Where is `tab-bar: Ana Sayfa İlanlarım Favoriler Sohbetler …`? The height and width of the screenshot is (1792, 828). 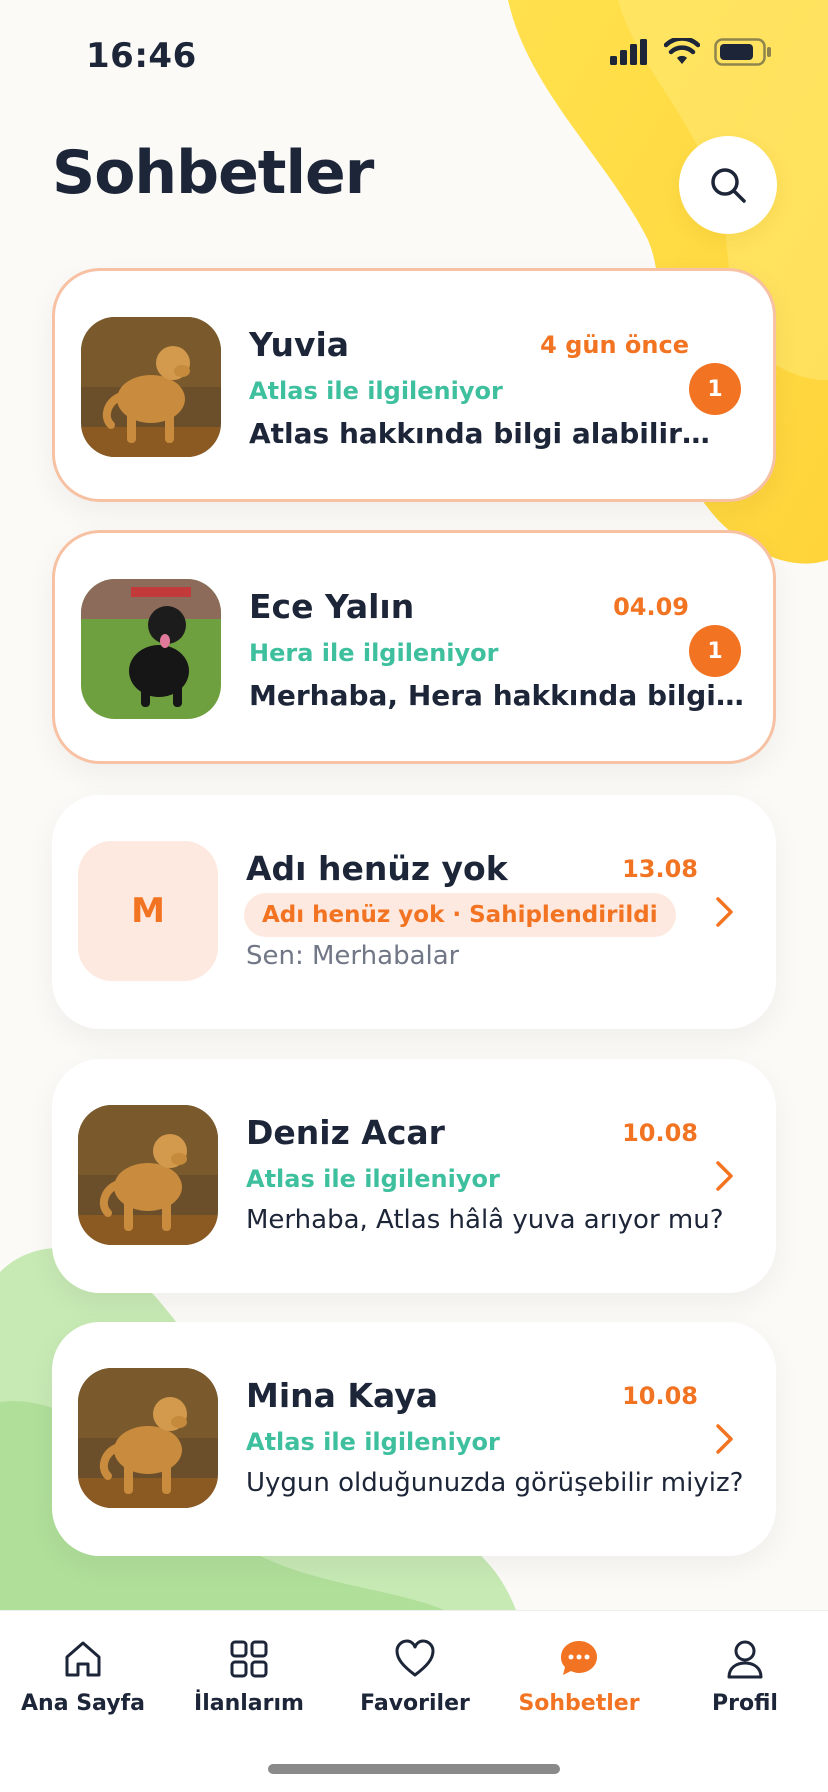 tab-bar: Ana Sayfa İlanlarım Favoriler Sohbetler … is located at coordinates (414, 1701).